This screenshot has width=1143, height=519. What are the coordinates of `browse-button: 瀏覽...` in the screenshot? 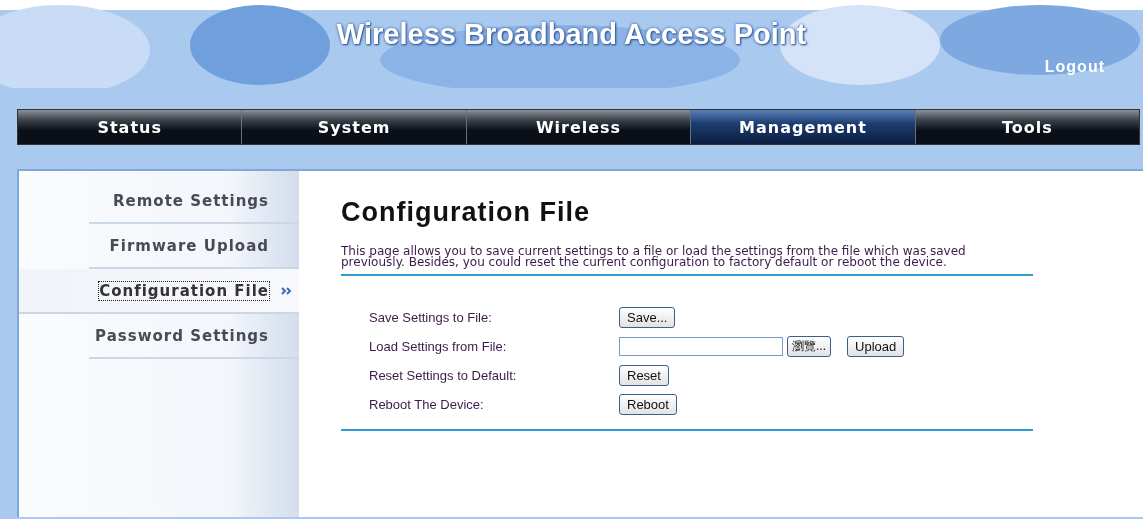 It's located at (809, 346).